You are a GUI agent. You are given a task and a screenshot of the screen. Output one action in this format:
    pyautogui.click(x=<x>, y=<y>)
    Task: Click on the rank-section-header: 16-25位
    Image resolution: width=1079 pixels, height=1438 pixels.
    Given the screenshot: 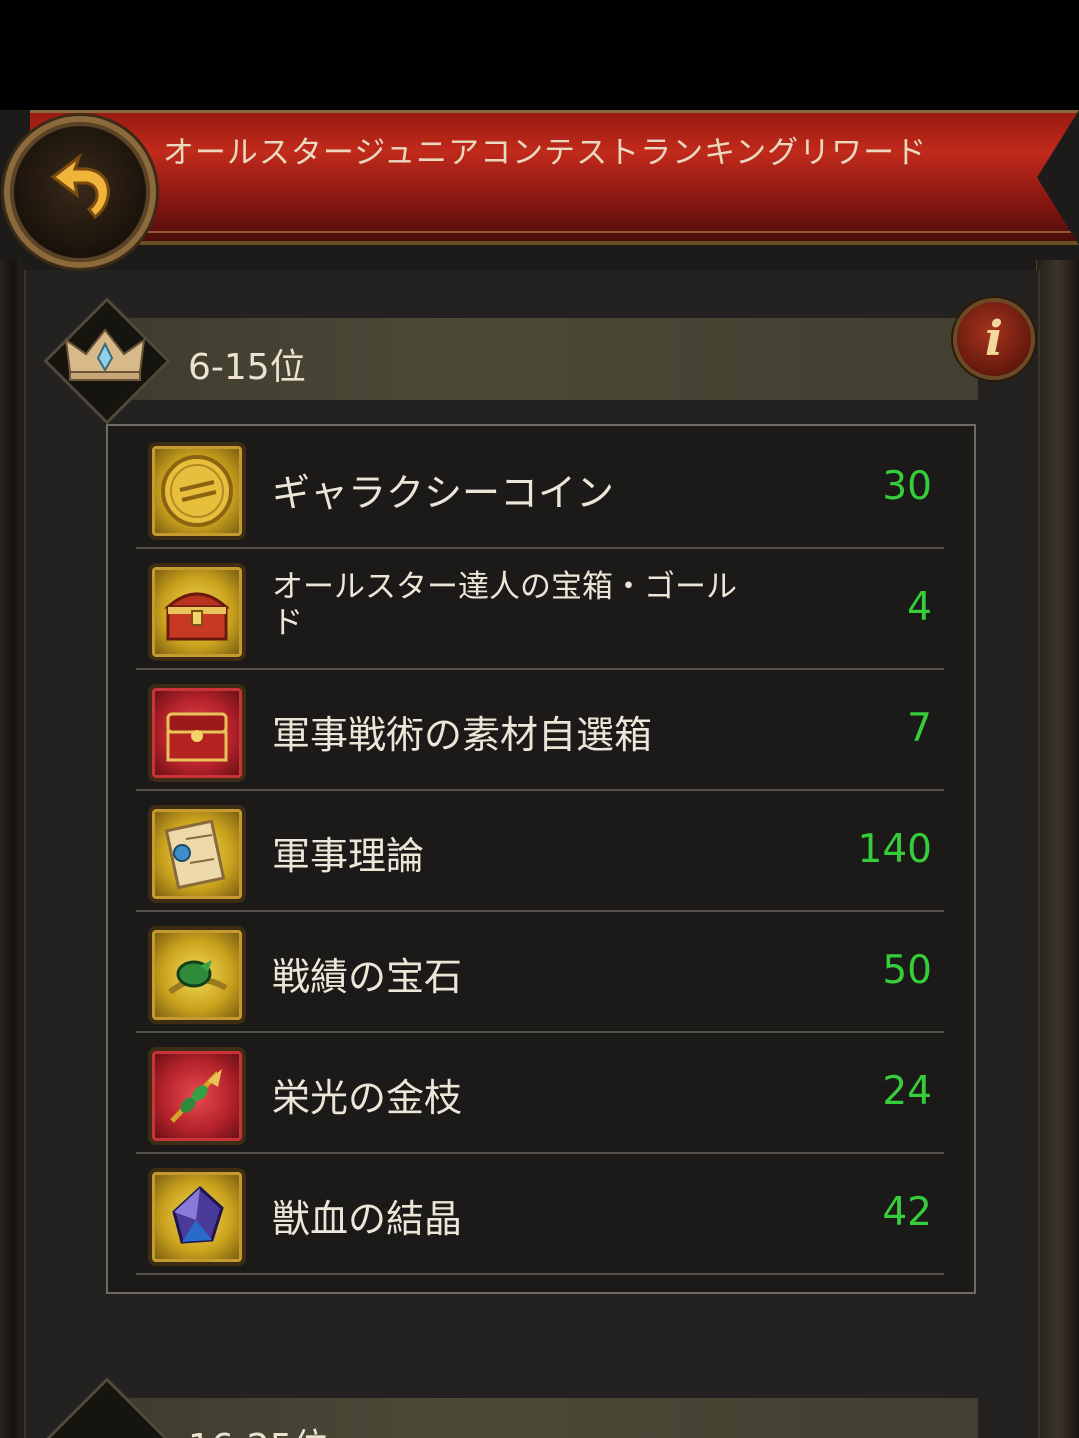 What is the action you would take?
    pyautogui.click(x=534, y=1418)
    